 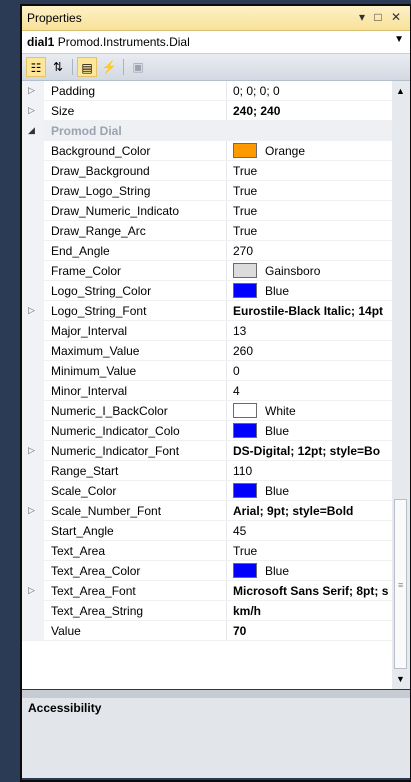 What do you see at coordinates (207, 351) in the screenshot?
I see `property-row: Maximum_Value 260` at bounding box center [207, 351].